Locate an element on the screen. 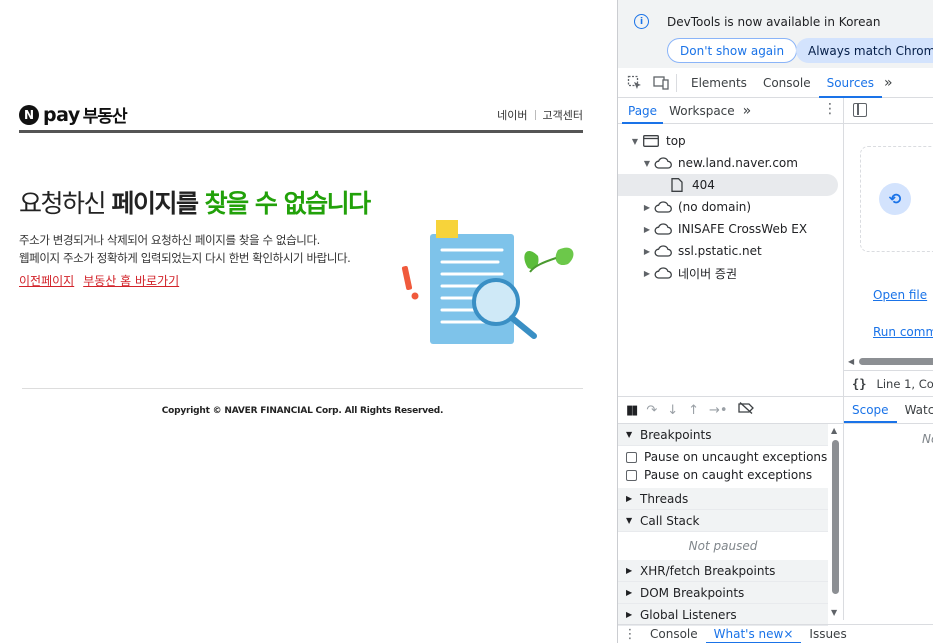 The height and width of the screenshot is (643, 933). debugger-vertical-scrollbar: ▲ ▼ is located at coordinates (835, 522).